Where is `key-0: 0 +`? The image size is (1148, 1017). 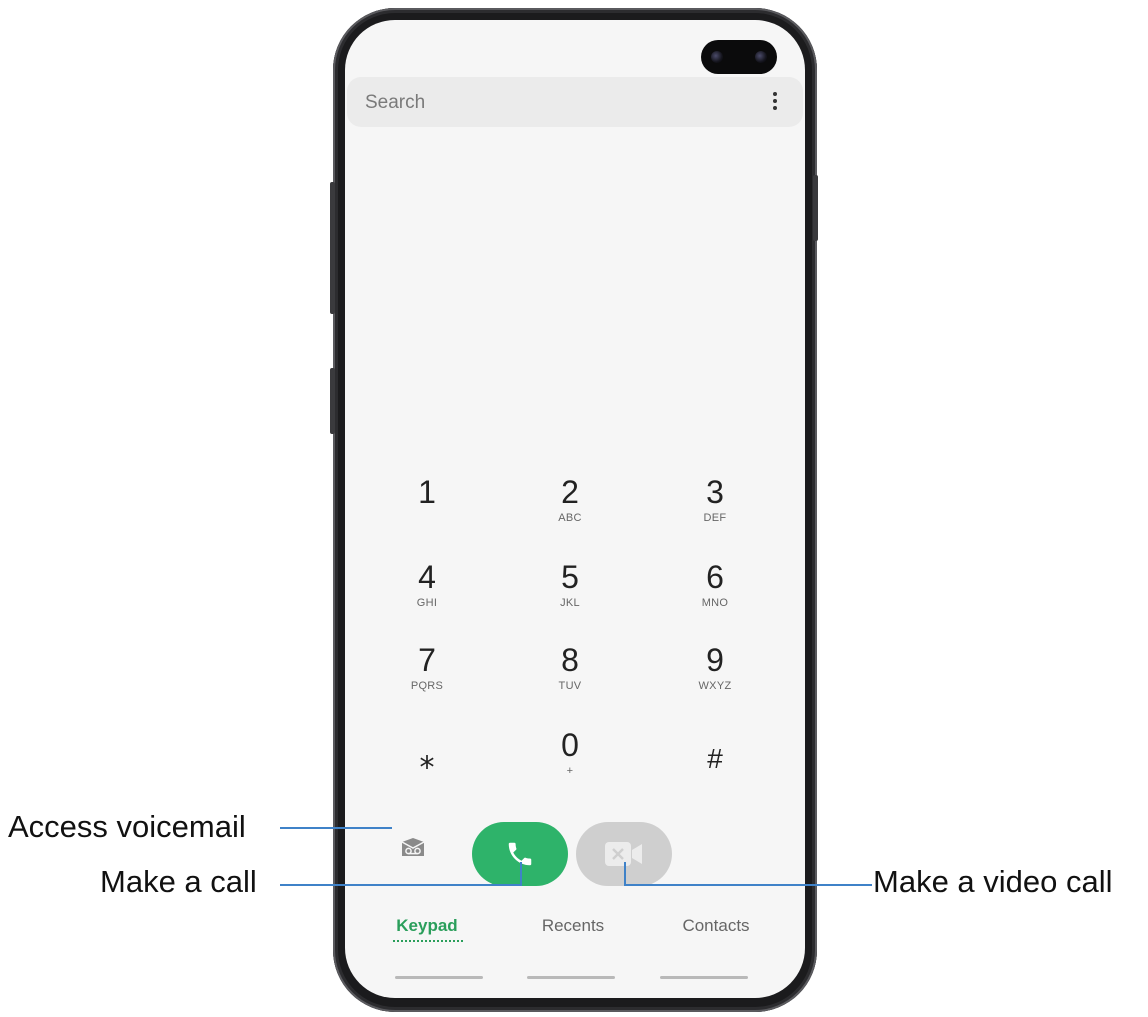
key-0: 0 + is located at coordinates (570, 763).